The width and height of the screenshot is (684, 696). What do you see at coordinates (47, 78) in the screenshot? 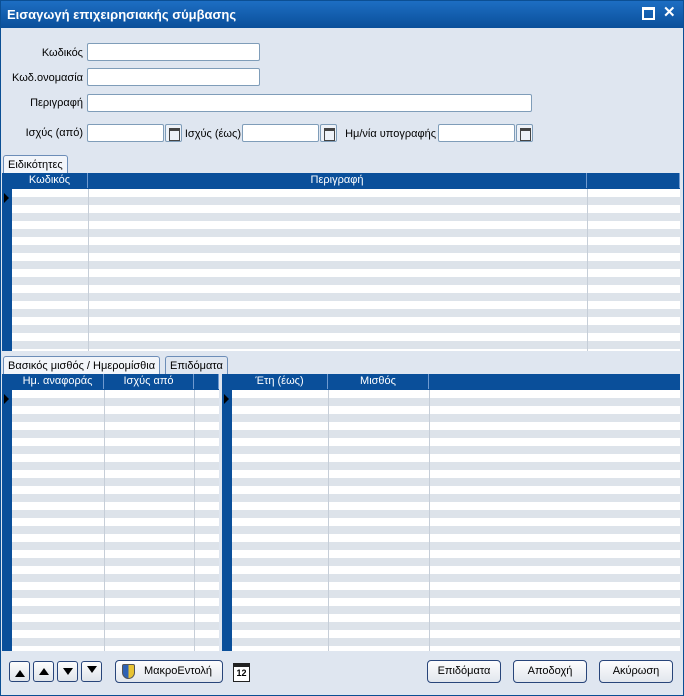
I see `name-label: Κωδ.ονομασία` at bounding box center [47, 78].